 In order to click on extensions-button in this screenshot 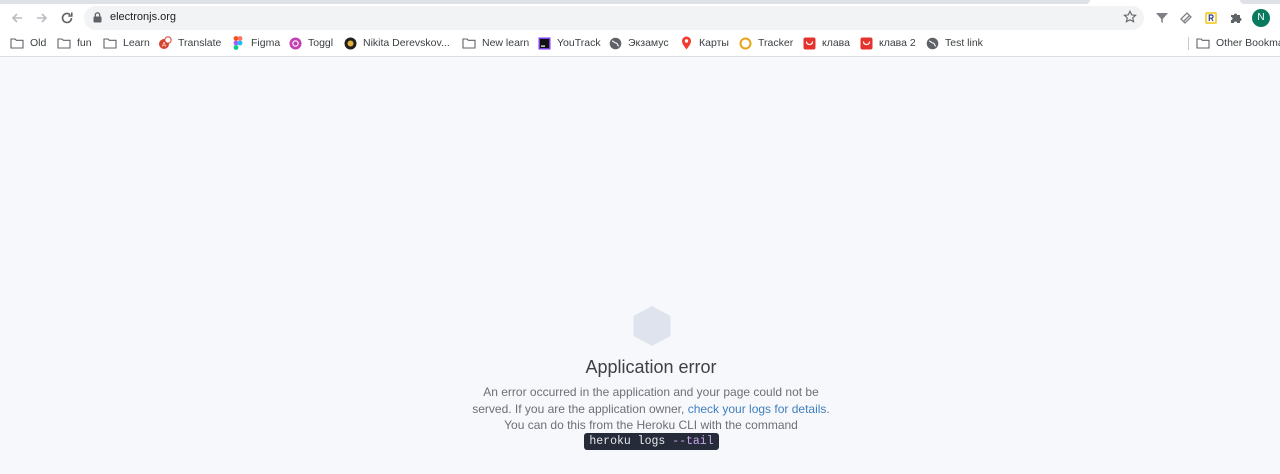, I will do `click(1236, 18)`.